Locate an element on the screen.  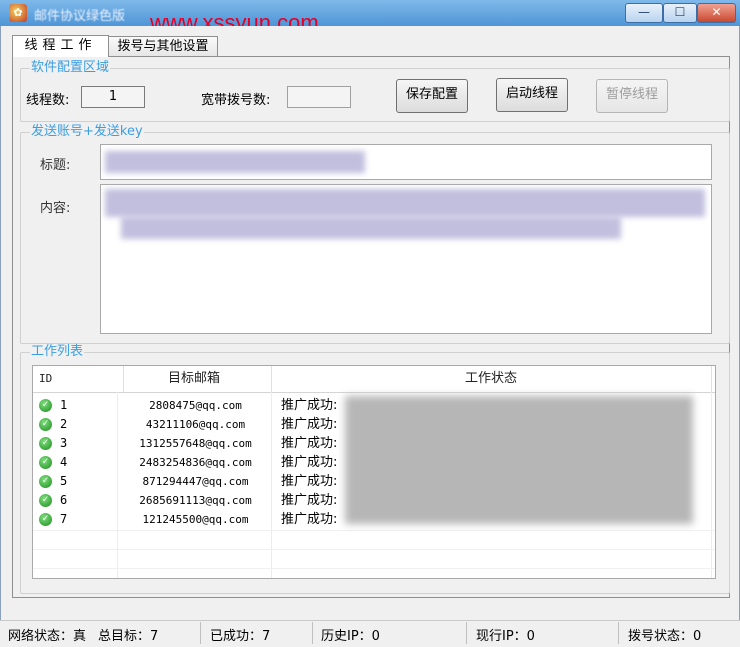
pause-thread-button: 暂停线程 is located at coordinates (632, 96).